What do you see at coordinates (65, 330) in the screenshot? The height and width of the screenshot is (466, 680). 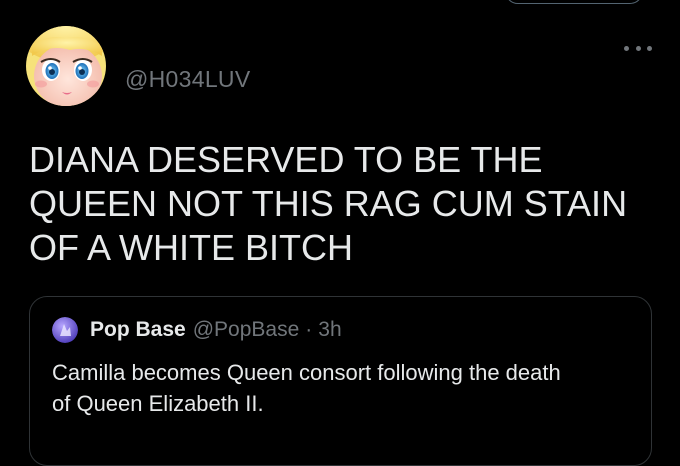 I see `popbase-avatar-icon` at bounding box center [65, 330].